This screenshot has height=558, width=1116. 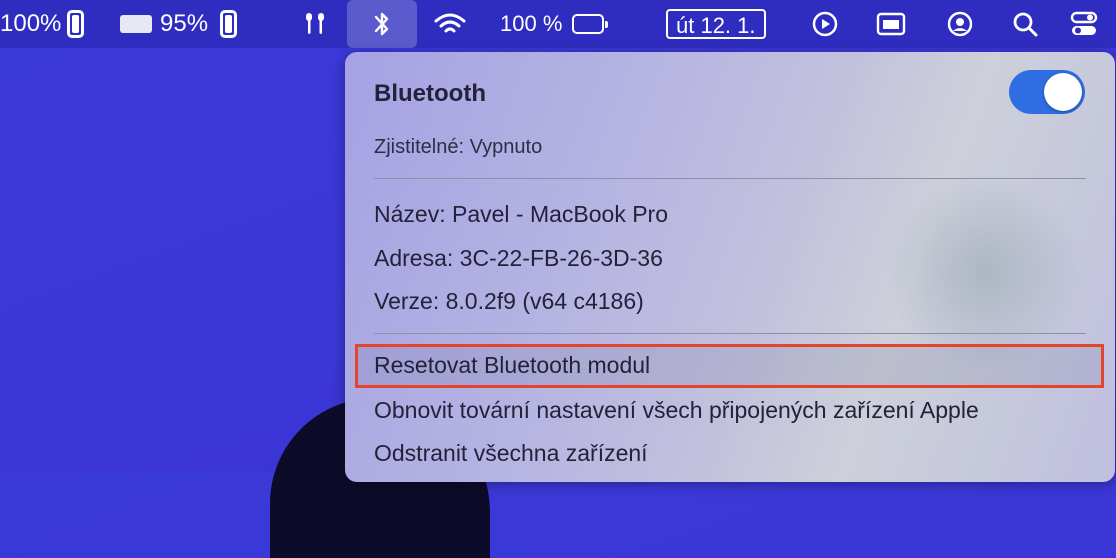 I want to click on reset-bluetooth-module-item: Resetovat Bluetooth modul, so click(x=512, y=365).